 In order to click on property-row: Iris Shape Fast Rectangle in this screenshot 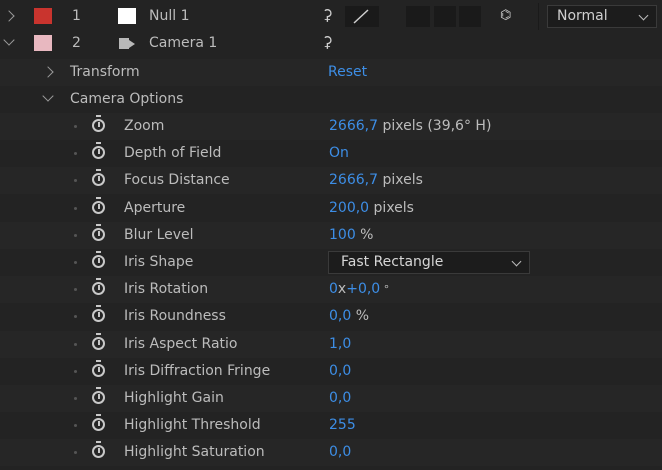, I will do `click(331, 262)`.